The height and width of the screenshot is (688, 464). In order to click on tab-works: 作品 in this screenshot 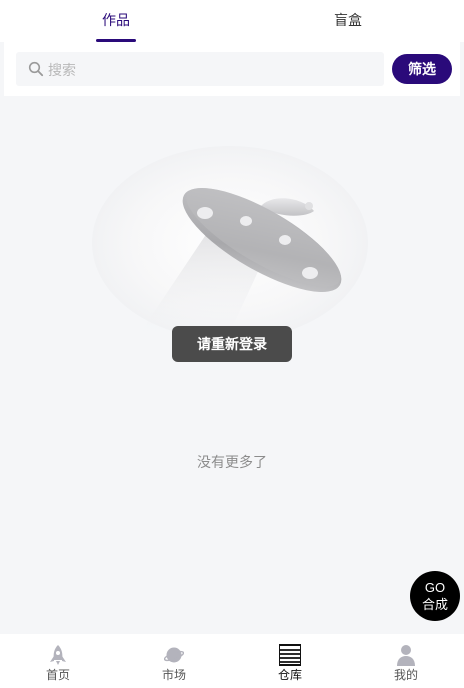, I will do `click(116, 21)`.